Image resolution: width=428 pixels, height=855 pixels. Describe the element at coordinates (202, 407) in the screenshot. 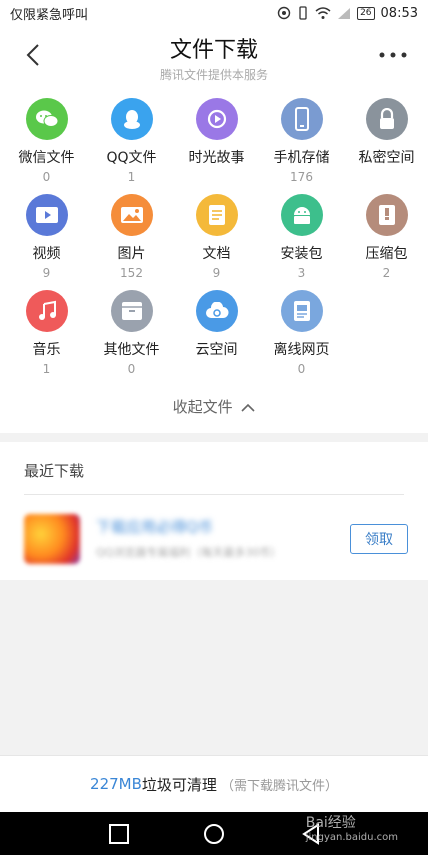

I see `collapse-label: 收起文件` at that location.